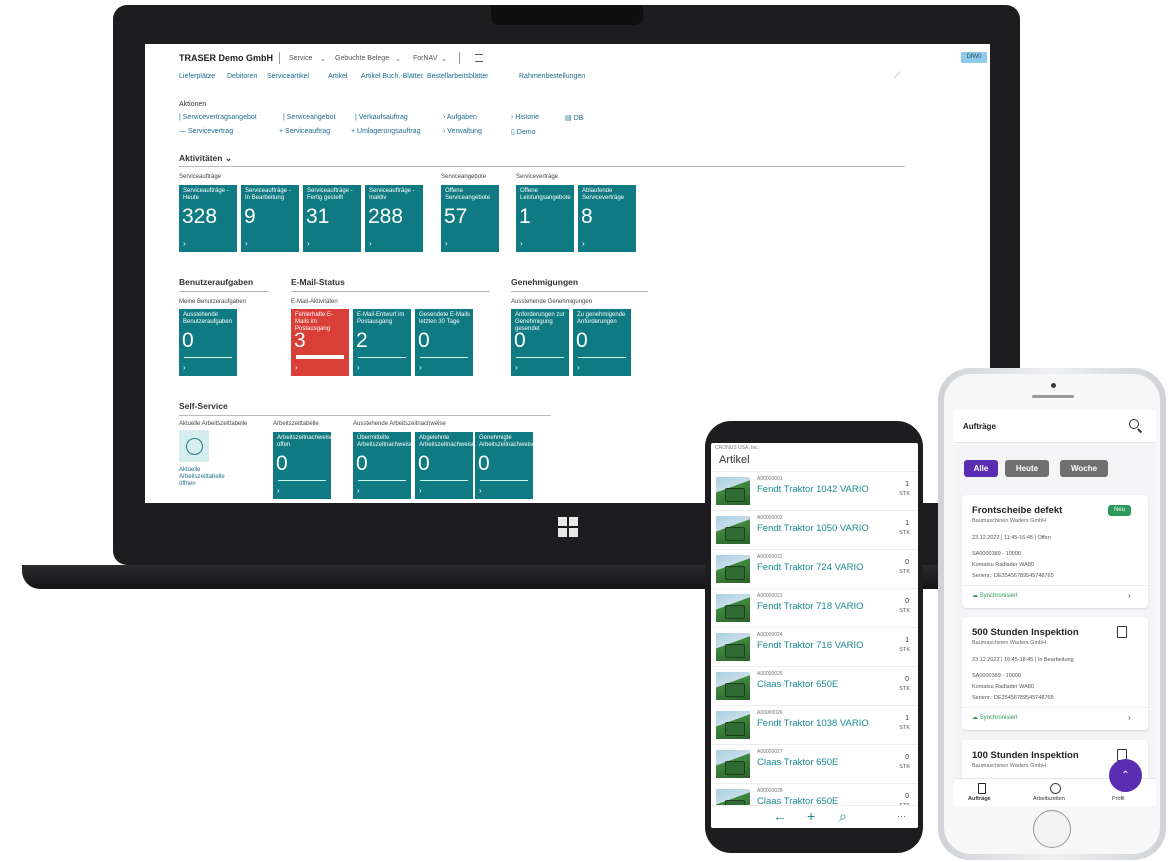 This screenshot has width=1173, height=862. I want to click on action-serviceangebot: | Serviceangebot, so click(309, 117).